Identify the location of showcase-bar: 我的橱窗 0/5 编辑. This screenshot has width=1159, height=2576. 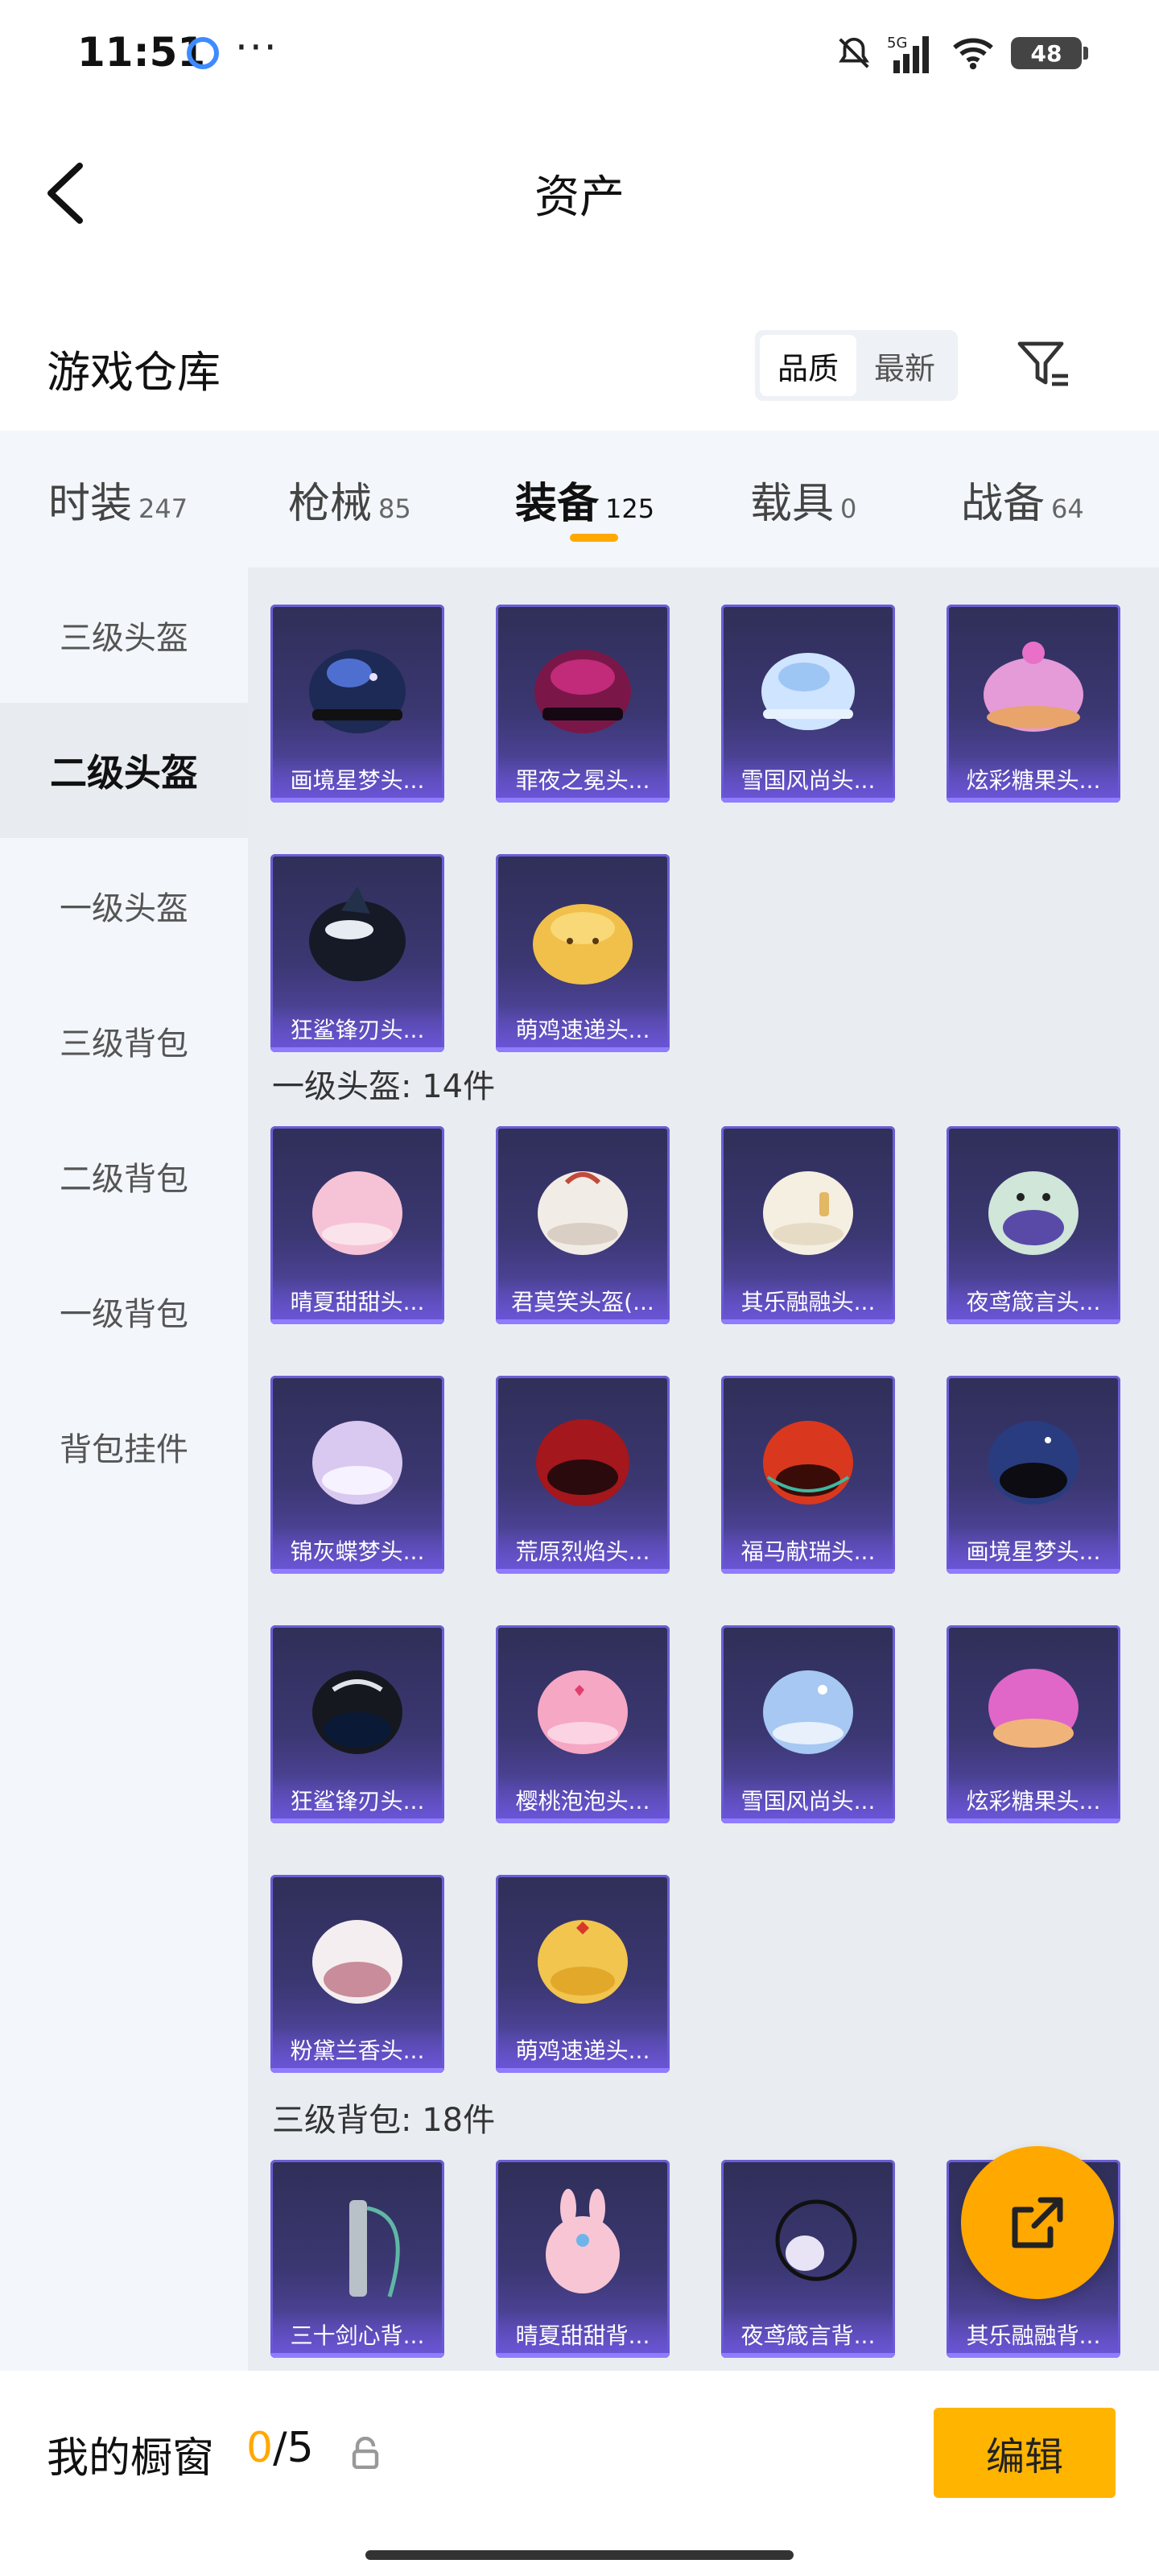
(579, 2451).